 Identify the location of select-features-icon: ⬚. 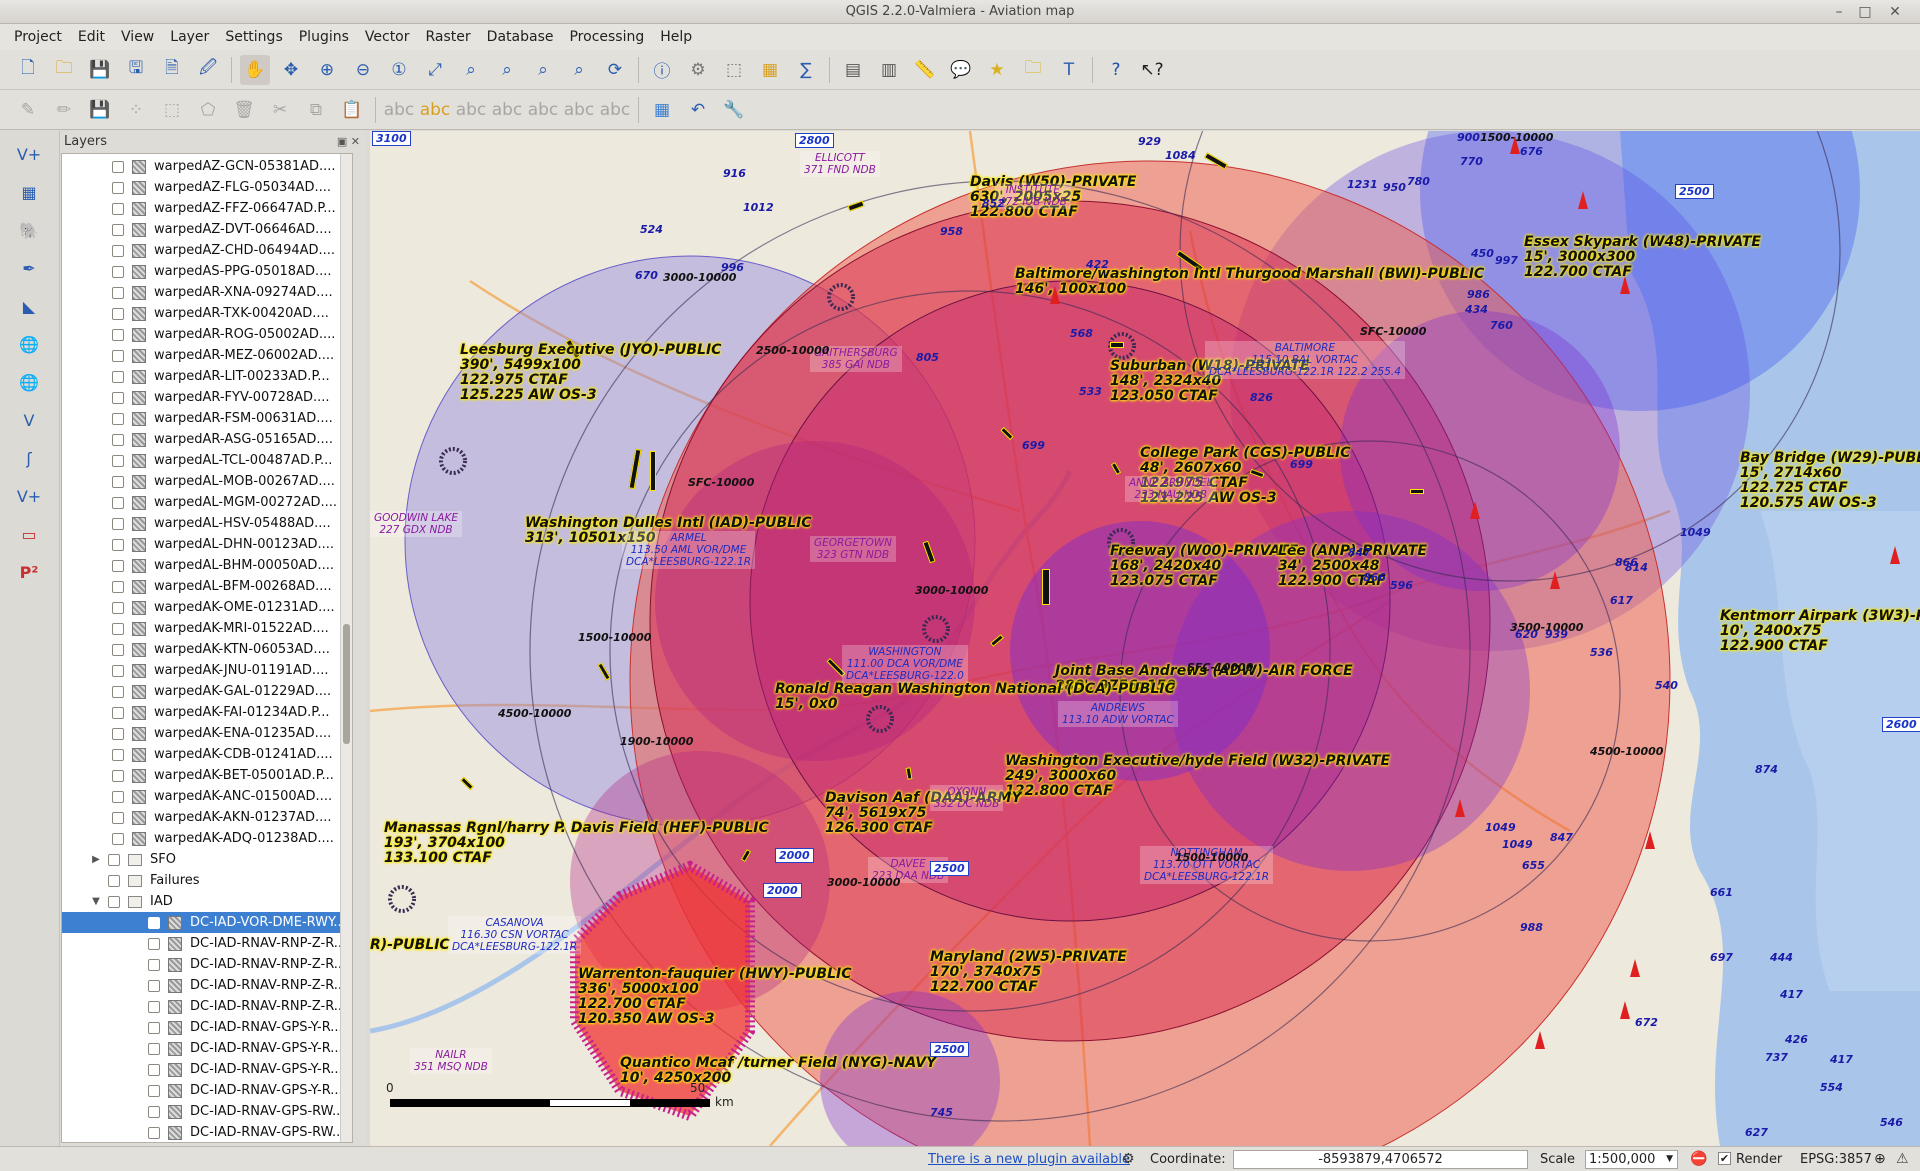
(734, 70).